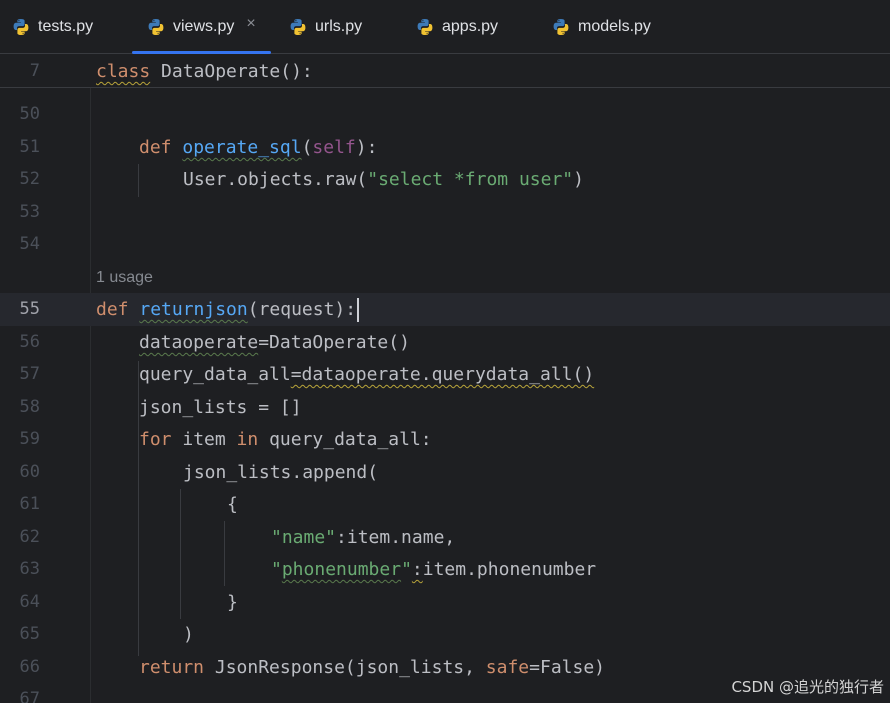 The image size is (890, 703). What do you see at coordinates (396, 537) in the screenshot?
I see `code-expr: :item.name,` at bounding box center [396, 537].